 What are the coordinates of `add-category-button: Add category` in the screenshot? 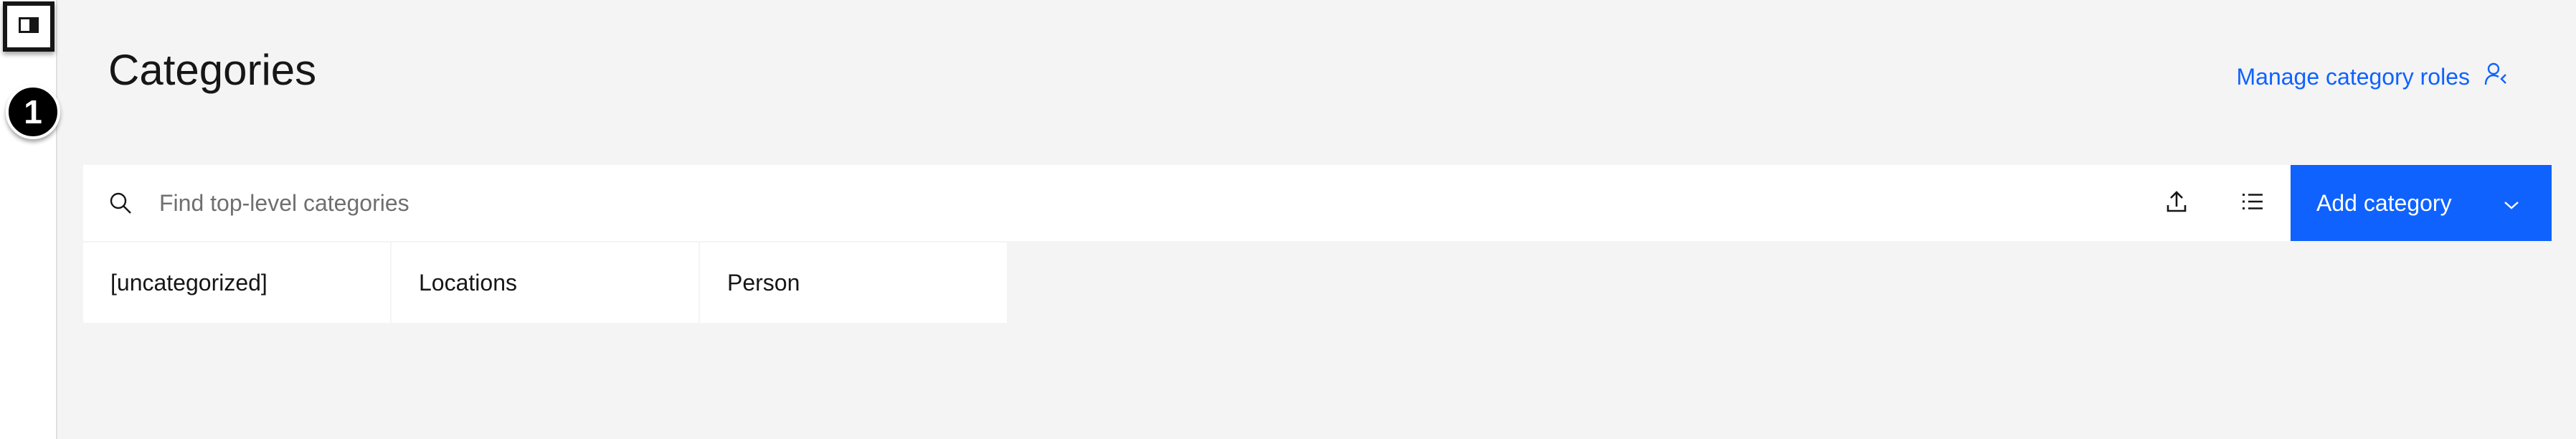 It's located at (2421, 203).